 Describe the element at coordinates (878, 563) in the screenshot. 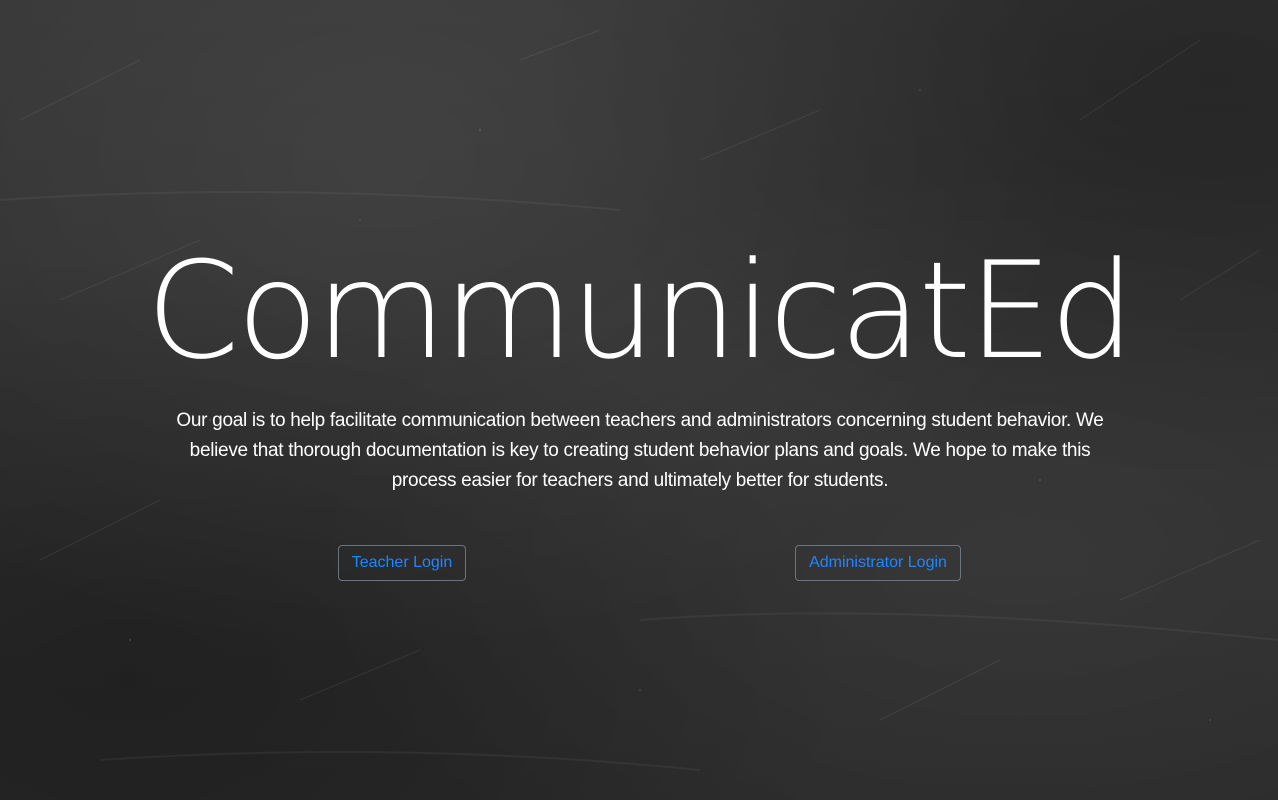

I see `administrator-login-button: Administrator Login` at that location.